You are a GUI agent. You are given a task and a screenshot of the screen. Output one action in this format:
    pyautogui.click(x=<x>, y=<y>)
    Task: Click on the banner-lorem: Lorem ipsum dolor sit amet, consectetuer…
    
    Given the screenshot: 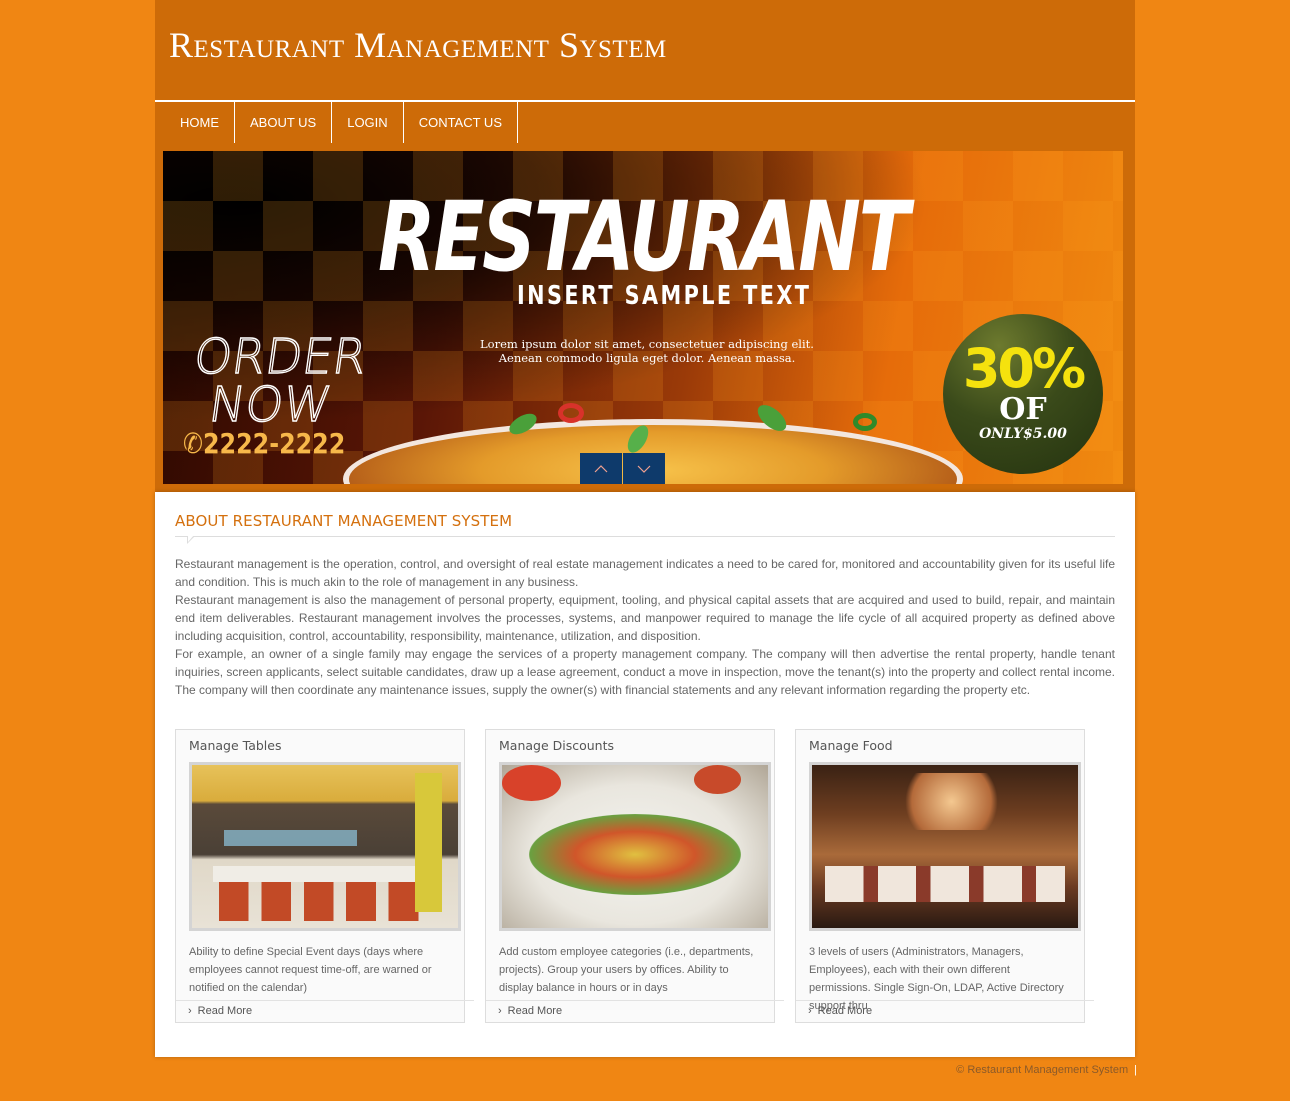 What is the action you would take?
    pyautogui.click(x=647, y=351)
    